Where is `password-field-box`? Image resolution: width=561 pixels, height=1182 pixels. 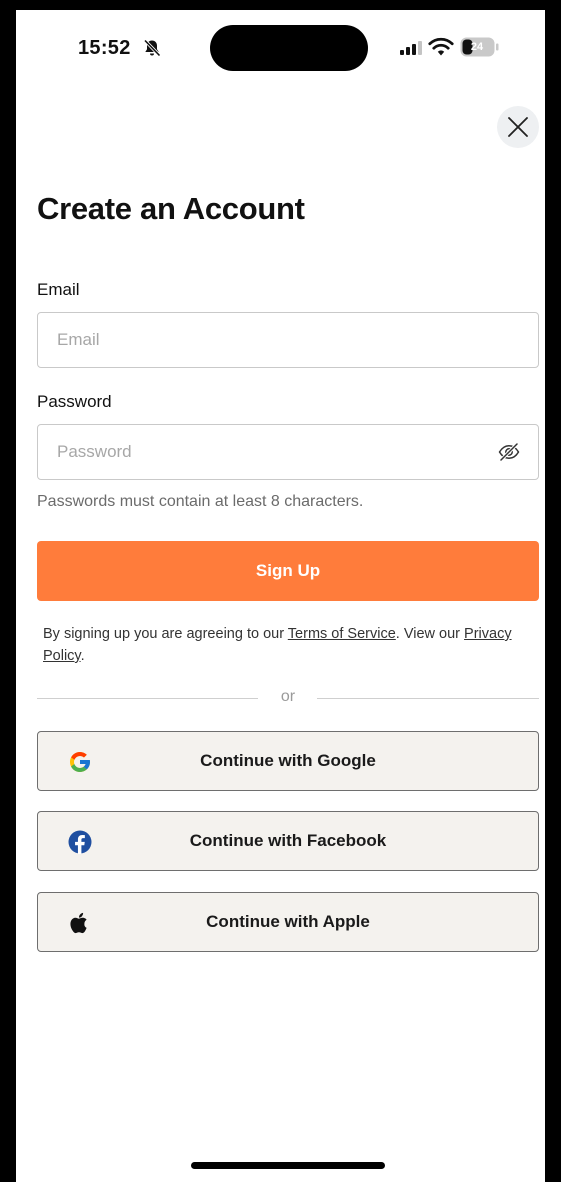
password-field-box is located at coordinates (288, 452).